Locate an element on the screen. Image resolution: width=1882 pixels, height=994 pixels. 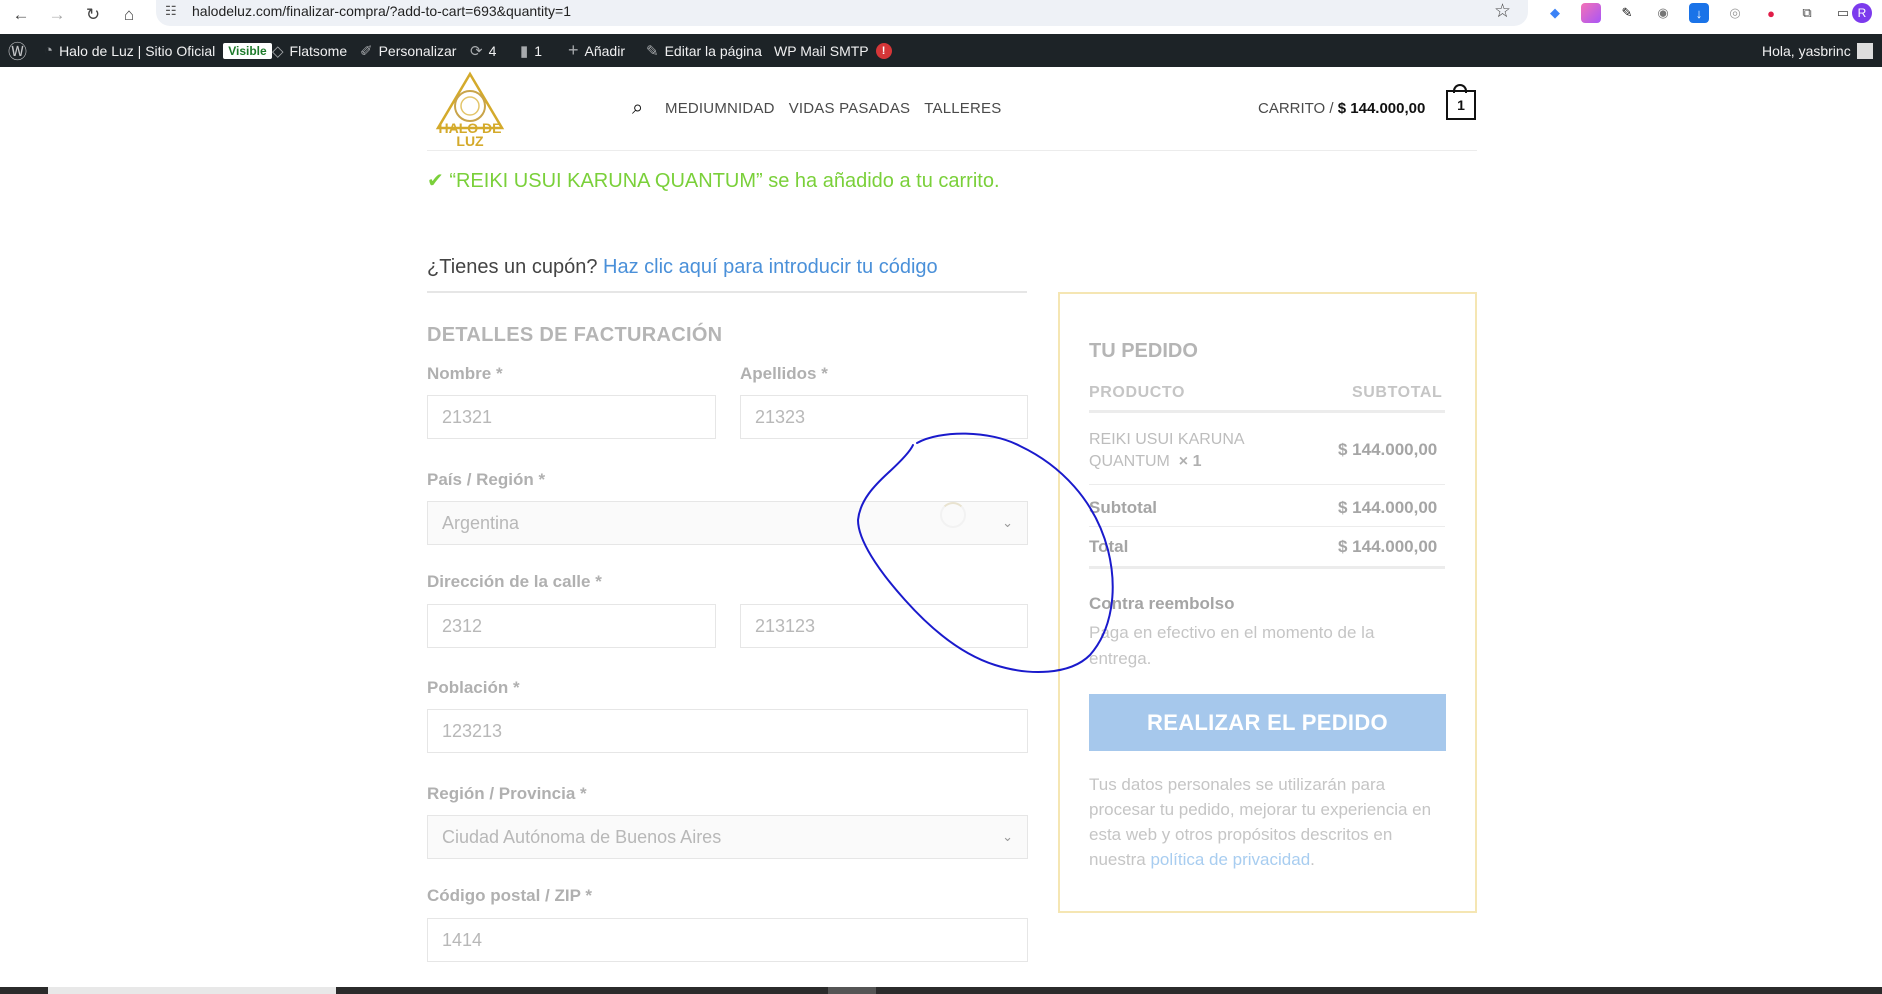
item-name-line1: REIKI USUI KARUNA is located at coordinates (1167, 439).